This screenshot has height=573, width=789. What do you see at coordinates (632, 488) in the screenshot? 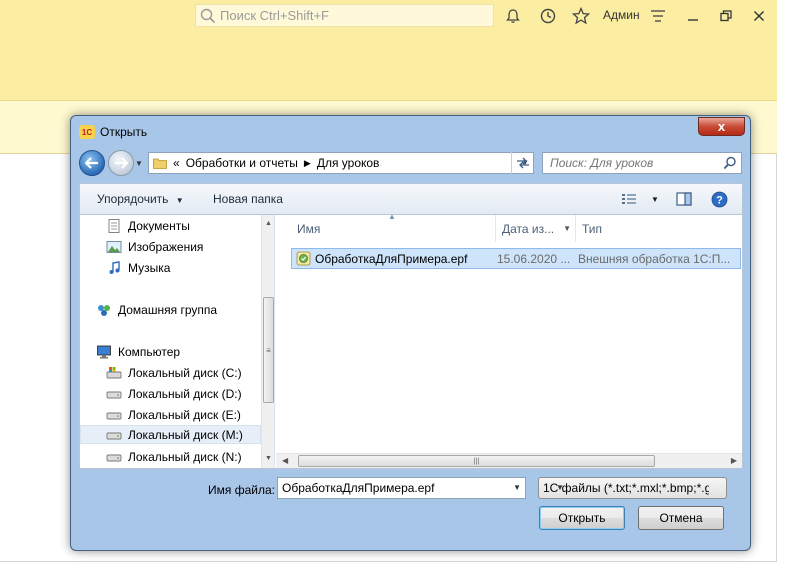
I see `file-type-filter-select: 1С файлы (*.txt;*.mxl;*.bmp;*.g ▼` at bounding box center [632, 488].